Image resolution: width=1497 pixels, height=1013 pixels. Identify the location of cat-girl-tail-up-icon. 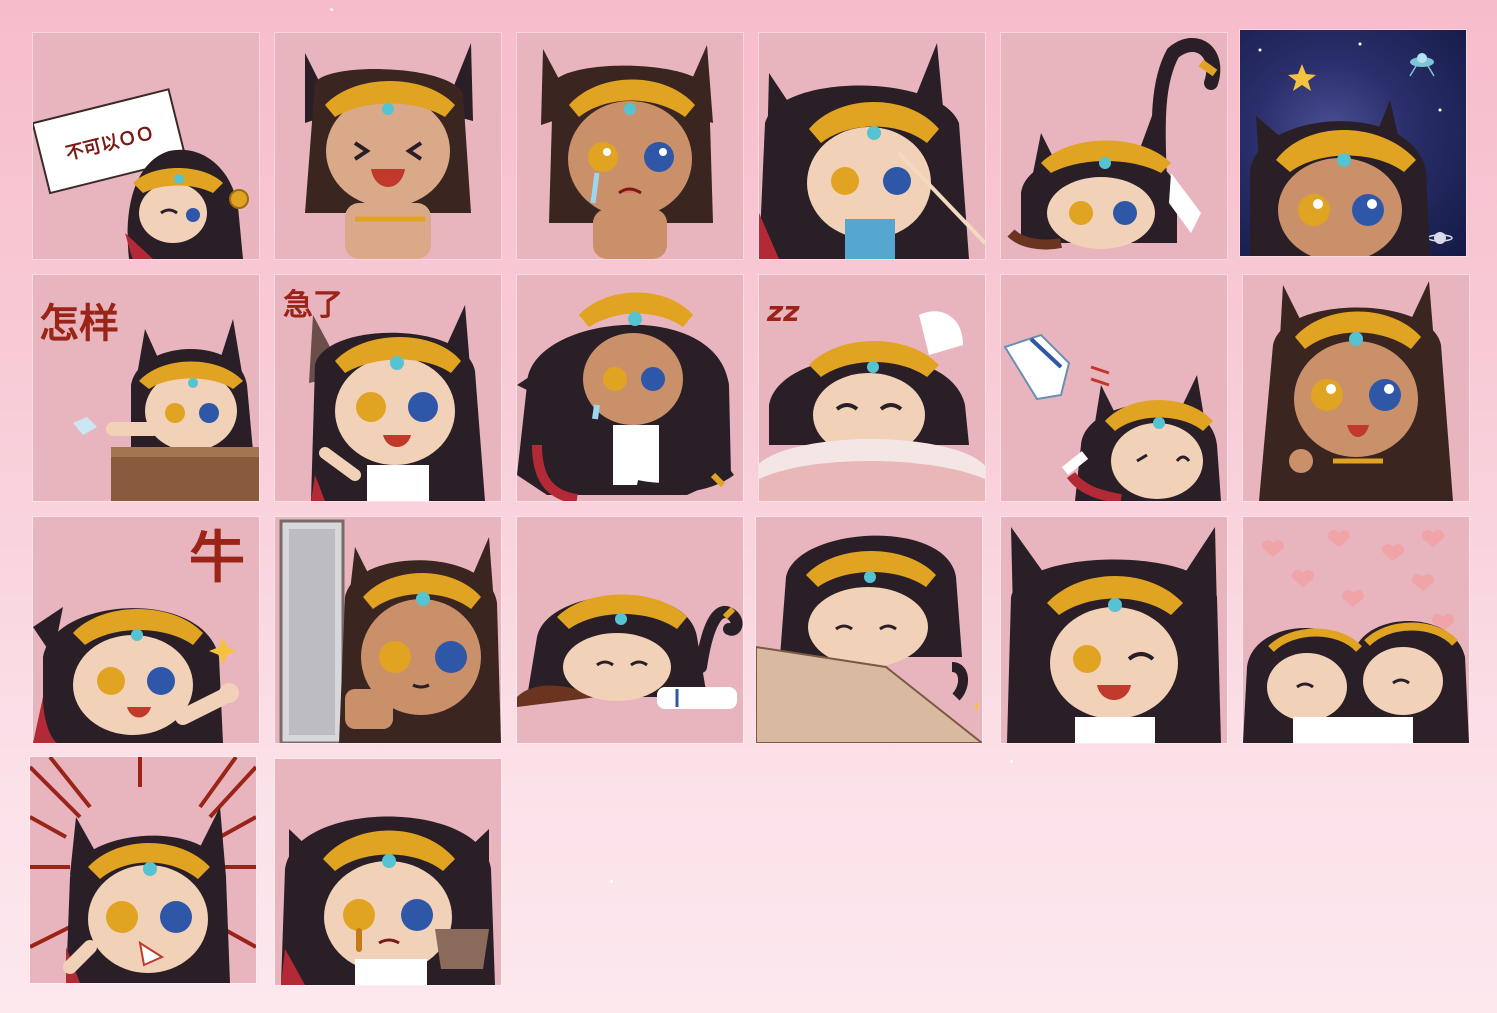
(1114, 144).